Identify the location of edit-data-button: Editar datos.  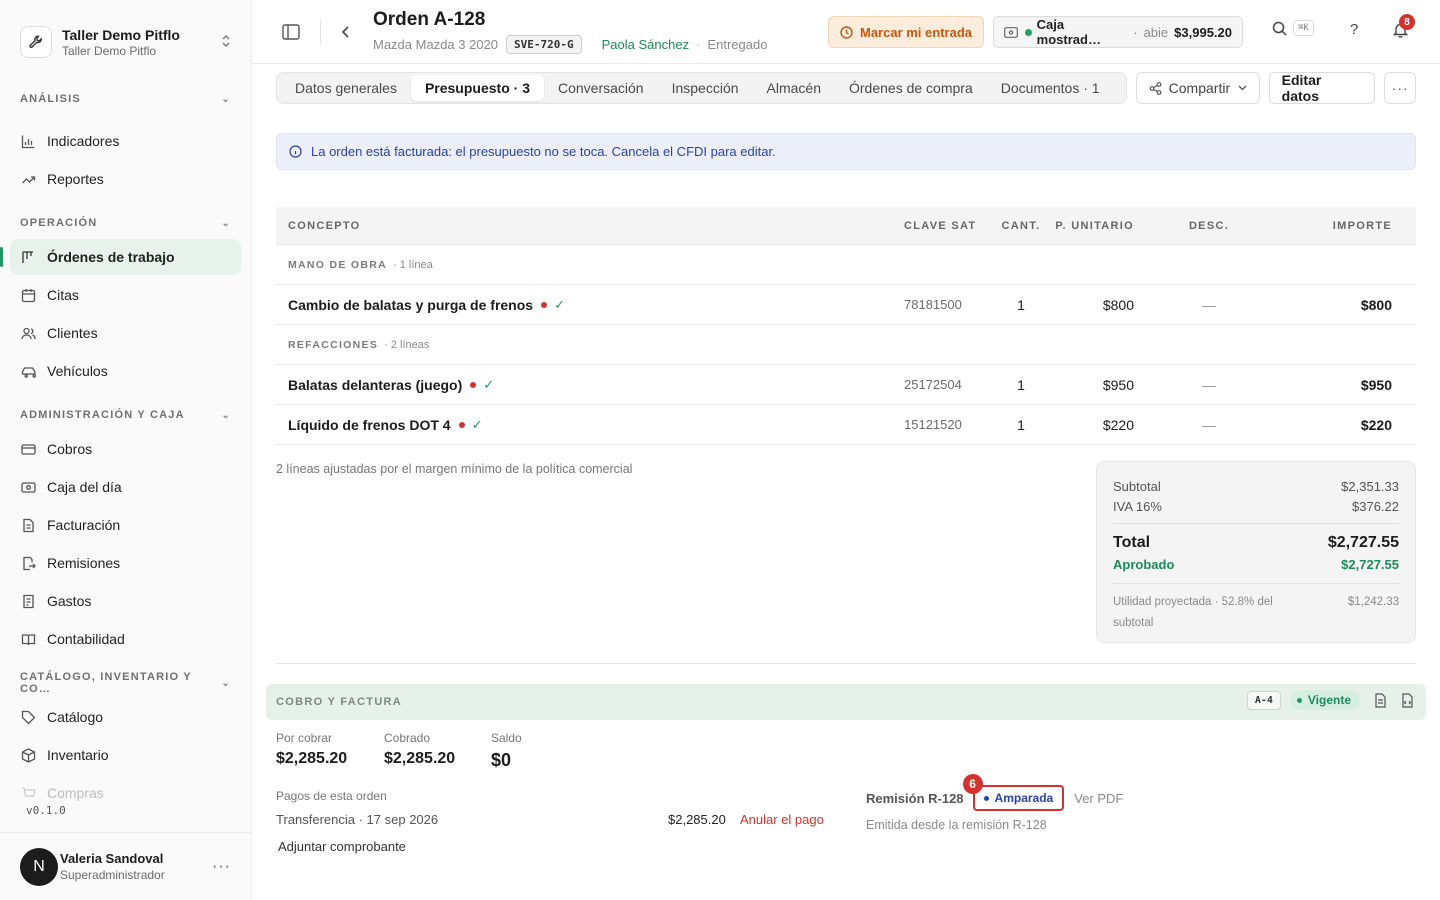
(1322, 88).